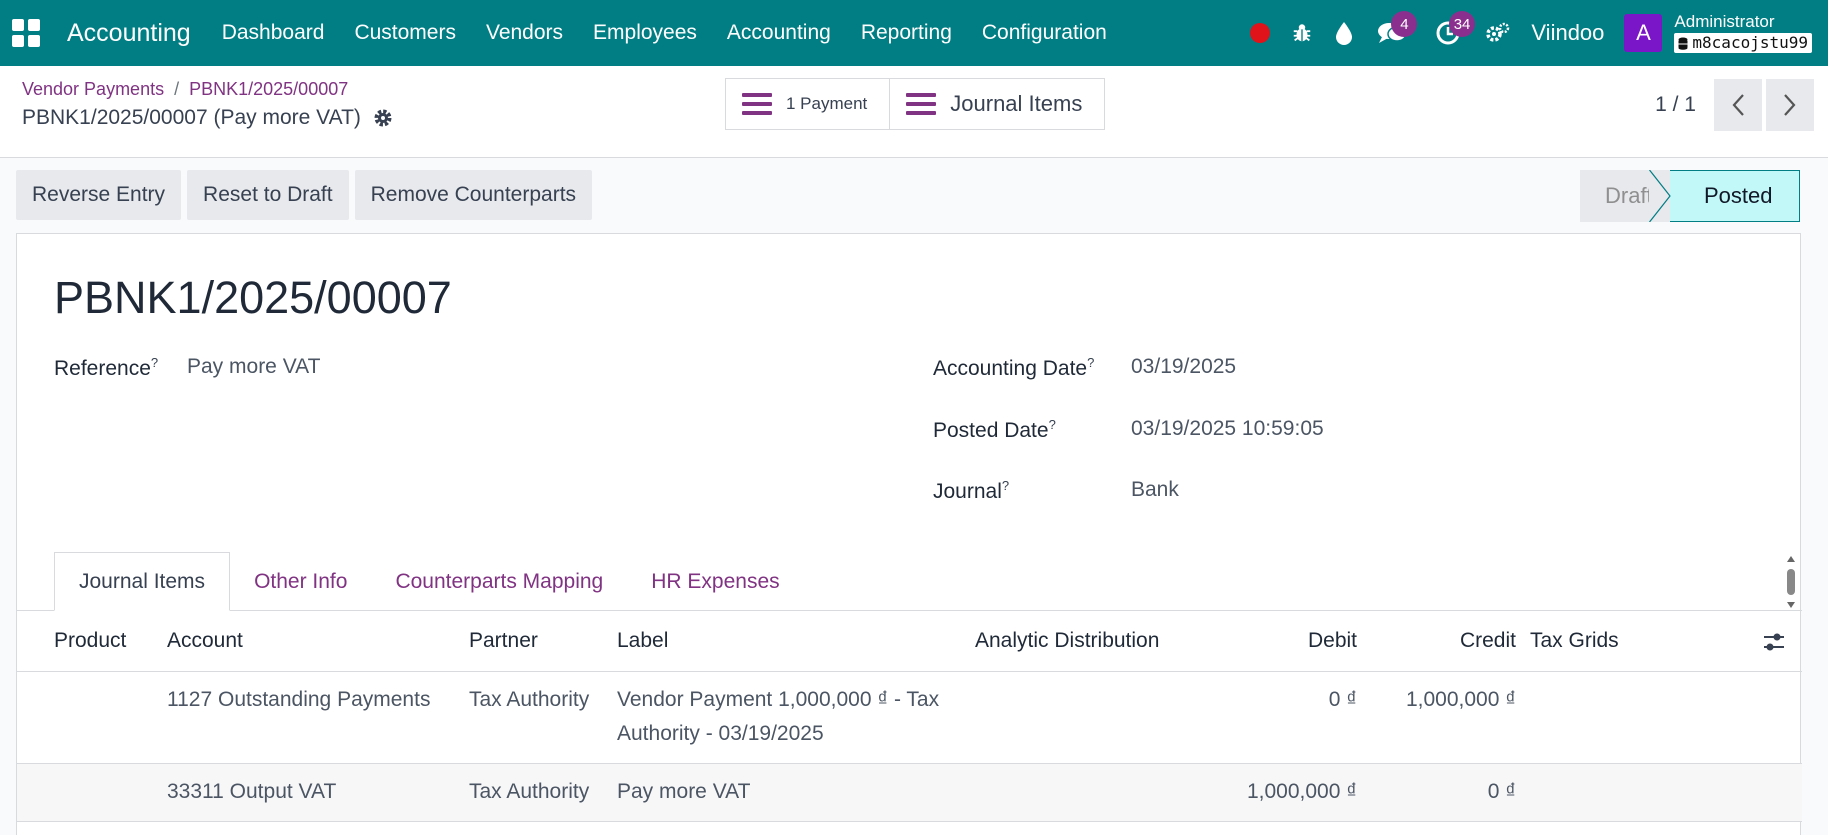 The height and width of the screenshot is (835, 1828). I want to click on breadcrumb-current: PBNK1/2025/00007, so click(268, 89).